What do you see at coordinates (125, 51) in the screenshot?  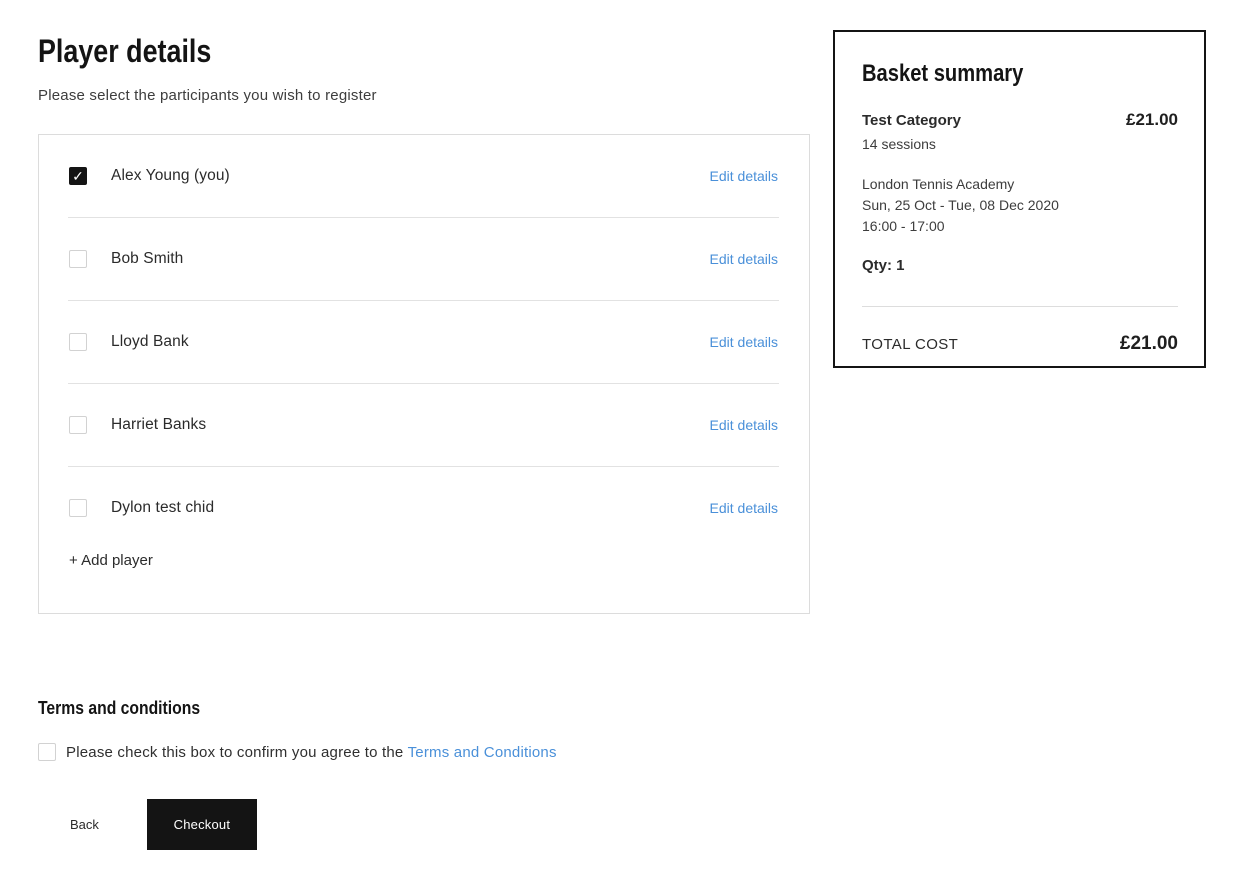 I see `page-title: Player details` at bounding box center [125, 51].